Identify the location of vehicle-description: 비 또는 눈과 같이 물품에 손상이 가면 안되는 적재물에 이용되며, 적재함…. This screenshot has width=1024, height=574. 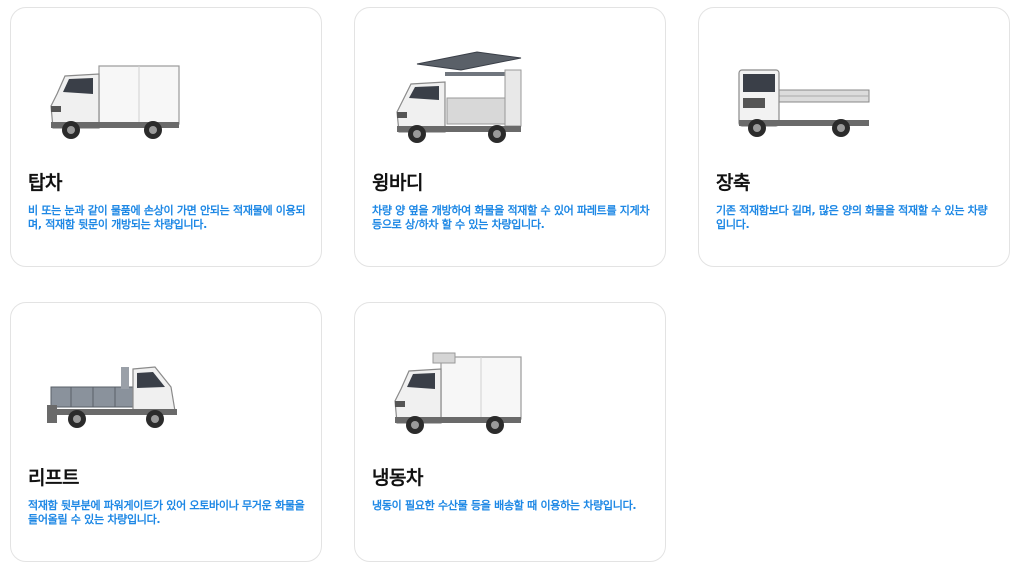
(167, 217).